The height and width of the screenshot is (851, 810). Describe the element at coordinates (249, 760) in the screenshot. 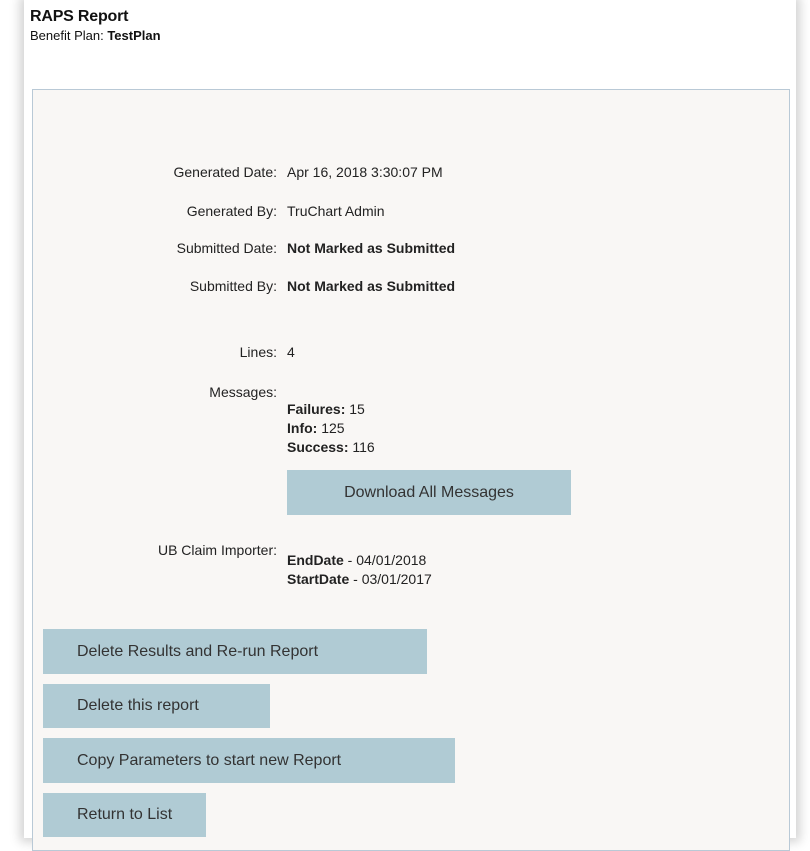

I see `copy-parameters-button: Copy Parameters to start new Report` at that location.